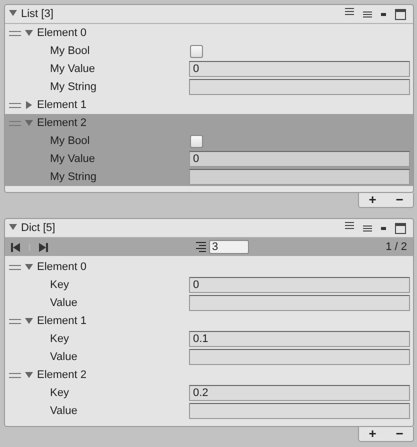 The height and width of the screenshot is (447, 417). What do you see at coordinates (43, 247) in the screenshot?
I see `skip-last-icon` at bounding box center [43, 247].